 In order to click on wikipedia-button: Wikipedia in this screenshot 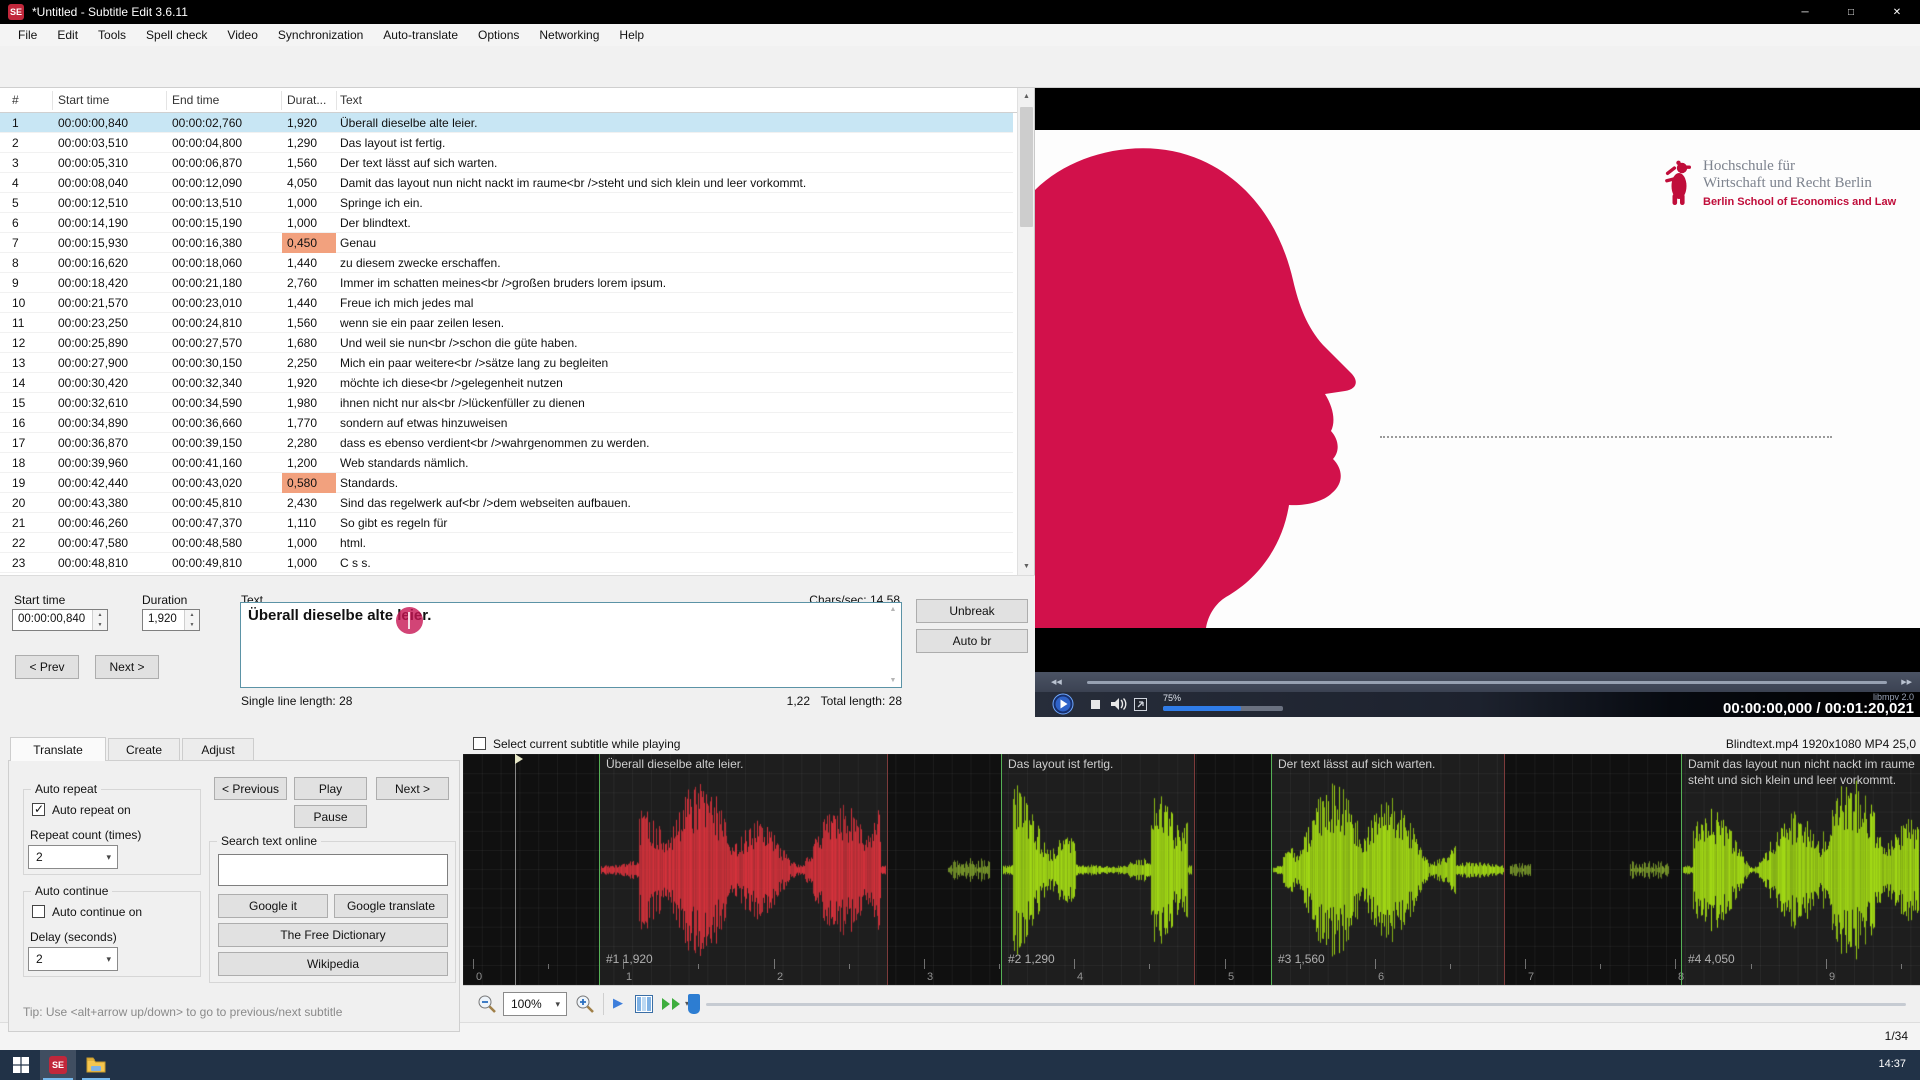, I will do `click(333, 964)`.